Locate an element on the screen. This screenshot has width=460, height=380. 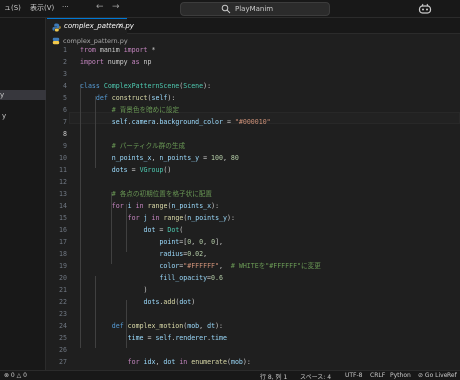
line-number: 25 is located at coordinates (63, 338).